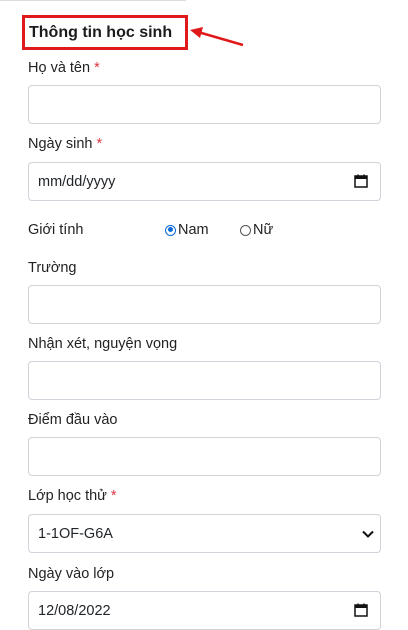 Image resolution: width=408 pixels, height=630 pixels. Describe the element at coordinates (204, 104) in the screenshot. I see `name-input` at that location.